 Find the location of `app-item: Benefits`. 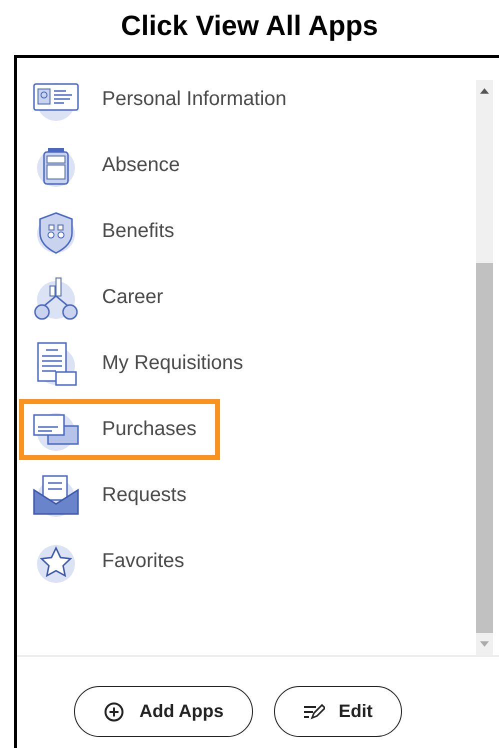

app-item: Benefits is located at coordinates (108, 231).